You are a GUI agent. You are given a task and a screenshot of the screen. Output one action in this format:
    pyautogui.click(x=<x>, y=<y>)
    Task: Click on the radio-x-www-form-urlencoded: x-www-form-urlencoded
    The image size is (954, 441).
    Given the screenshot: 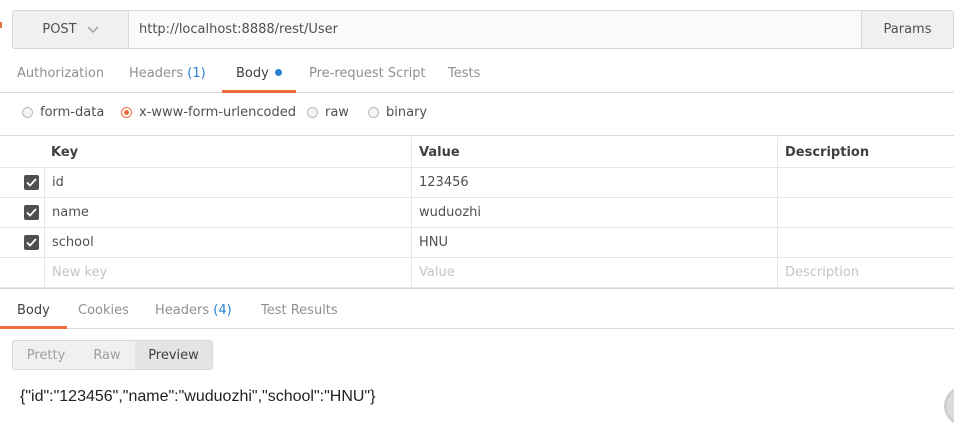 What is the action you would take?
    pyautogui.click(x=208, y=112)
    